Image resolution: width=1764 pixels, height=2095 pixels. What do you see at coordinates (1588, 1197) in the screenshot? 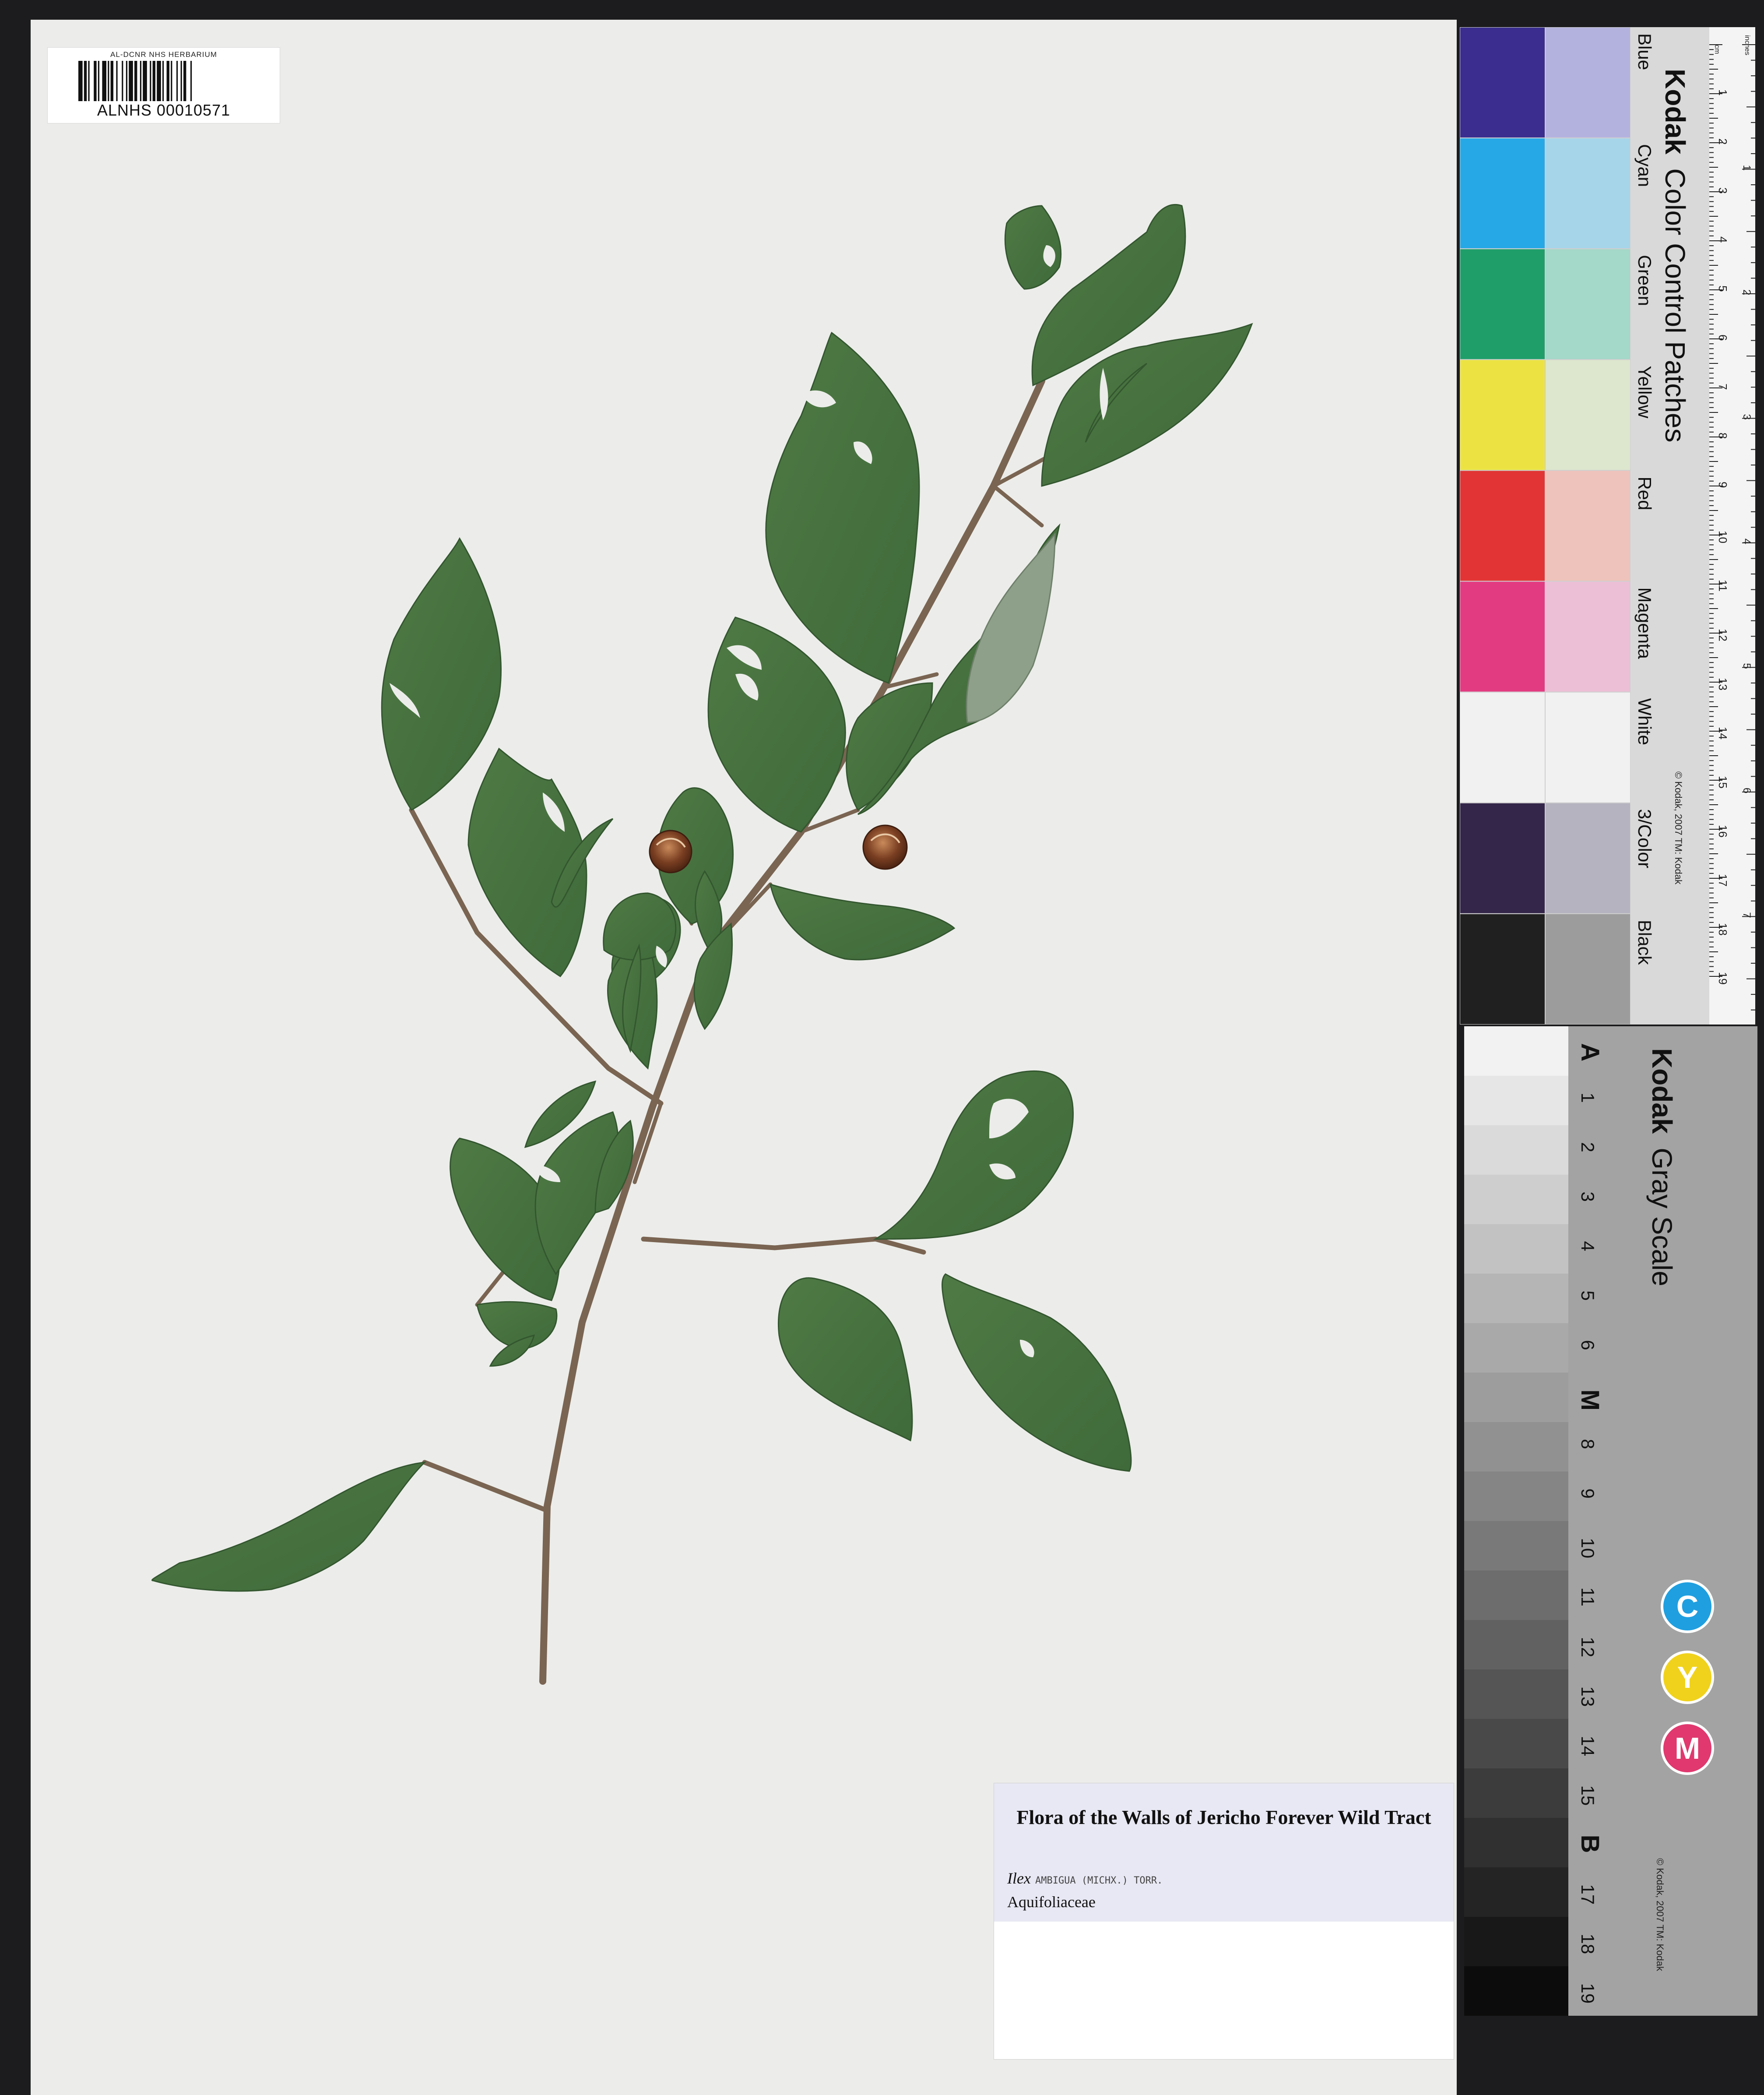
I see `gray-step-label: 3` at bounding box center [1588, 1197].